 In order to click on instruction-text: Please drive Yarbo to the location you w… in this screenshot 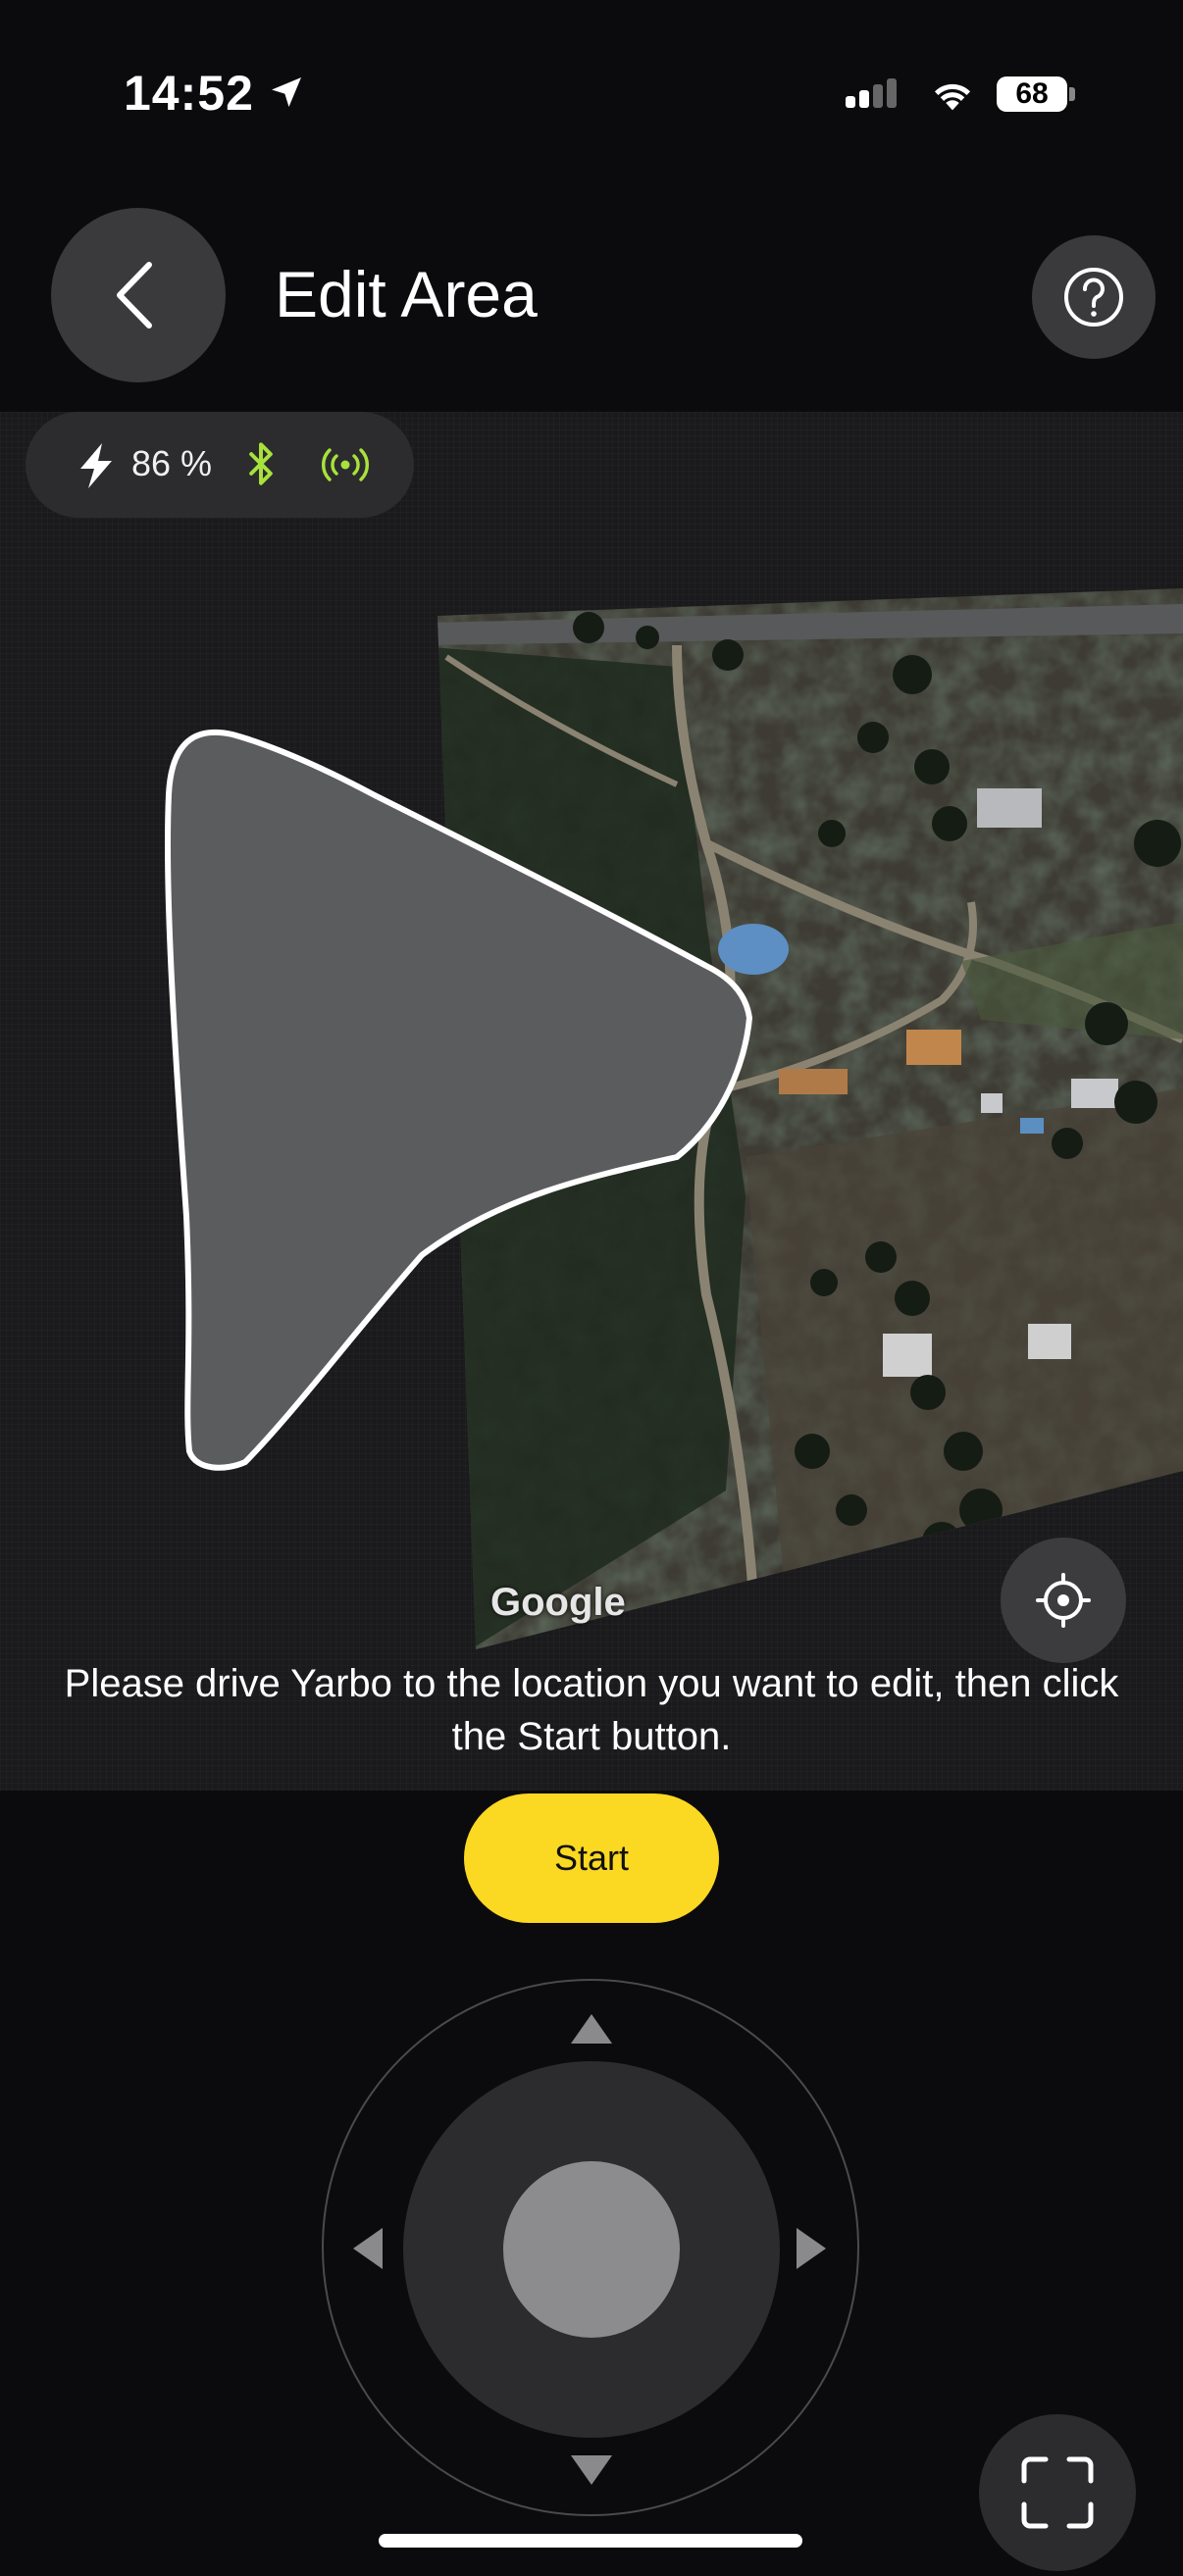, I will do `click(591, 1710)`.